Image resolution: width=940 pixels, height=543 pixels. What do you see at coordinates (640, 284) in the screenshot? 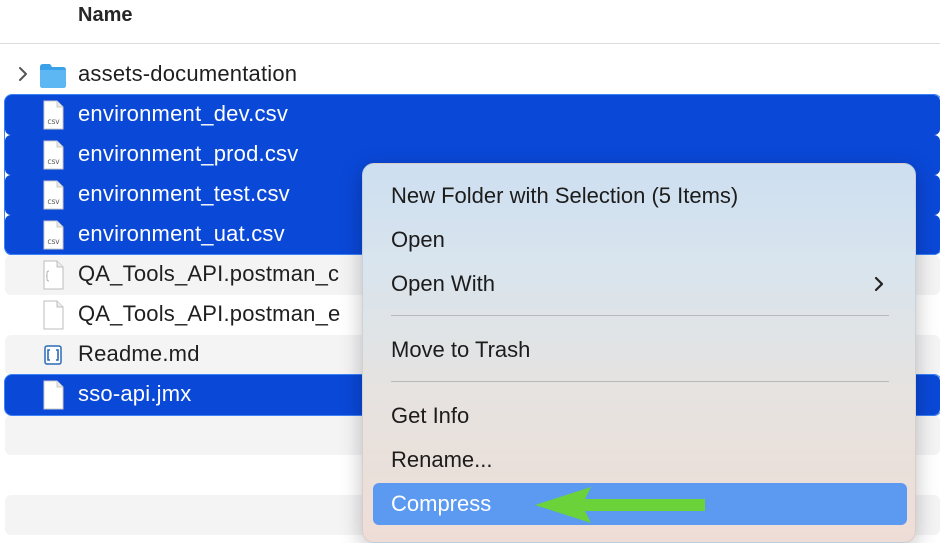
I see `menu-item-open-with: Open With` at bounding box center [640, 284].